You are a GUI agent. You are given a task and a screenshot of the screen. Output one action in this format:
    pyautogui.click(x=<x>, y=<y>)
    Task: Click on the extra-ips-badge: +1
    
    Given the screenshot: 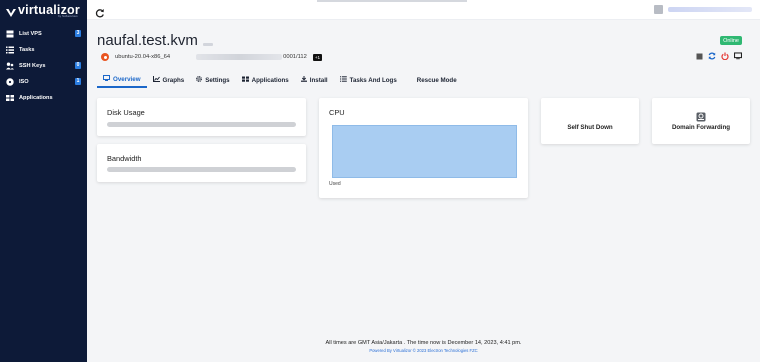 What is the action you would take?
    pyautogui.click(x=317, y=57)
    